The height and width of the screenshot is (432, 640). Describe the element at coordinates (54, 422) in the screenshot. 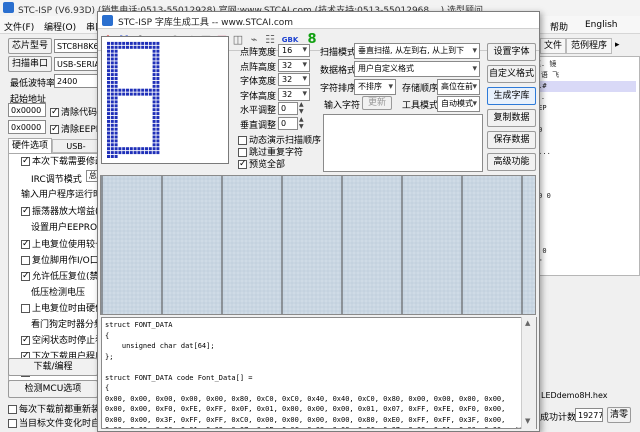

I see `auto-reload-on-change: 当目标文件变化时自` at that location.